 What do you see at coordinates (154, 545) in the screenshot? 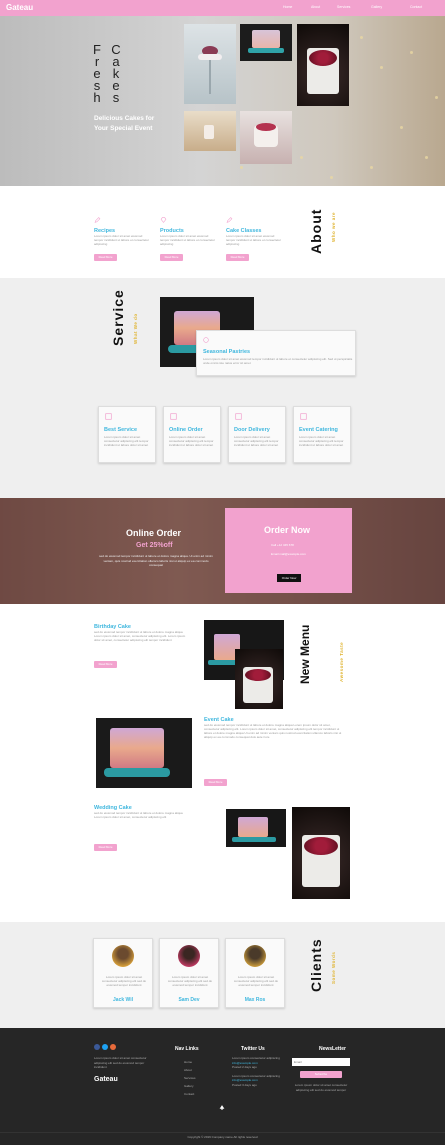
I see `order-discount: Get 25%off` at bounding box center [154, 545].